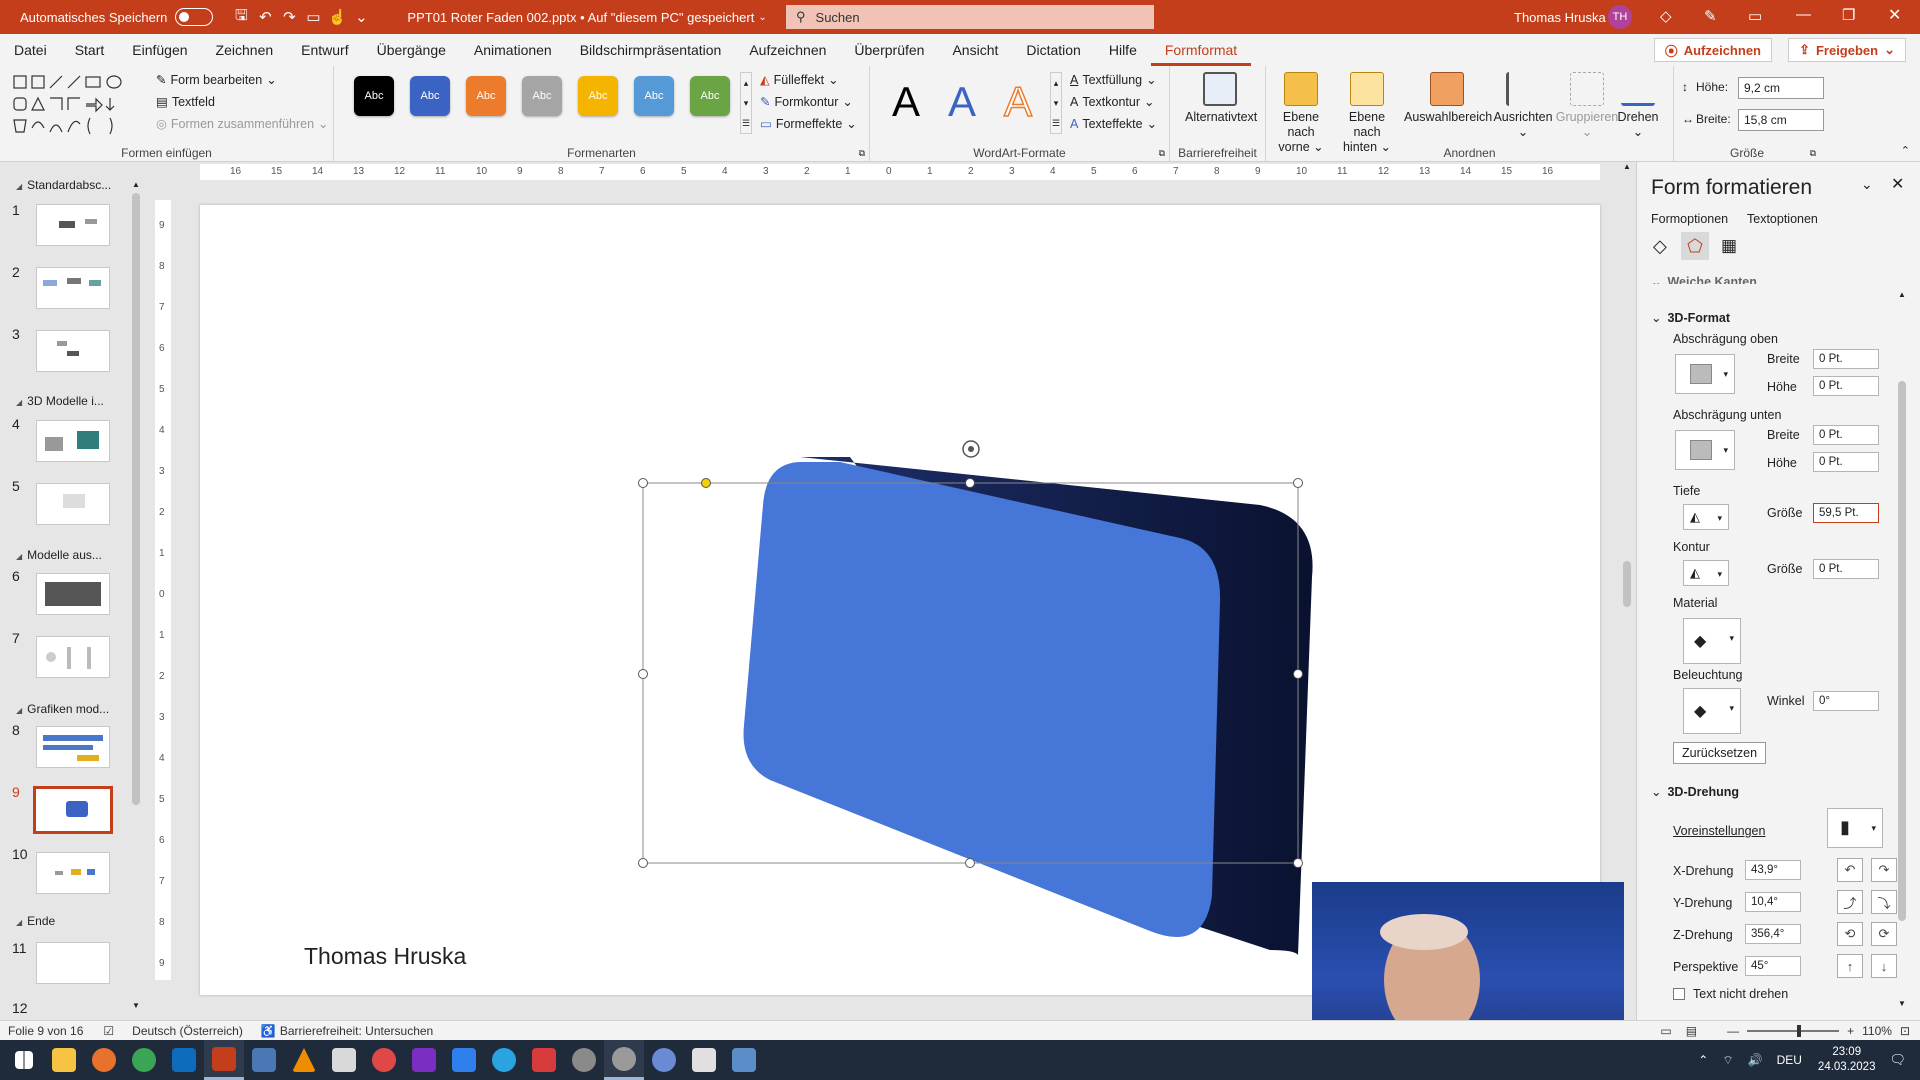 This screenshot has height=1080, width=1920. I want to click on contour-color-dropdown: ◭ ▾, so click(1706, 573).